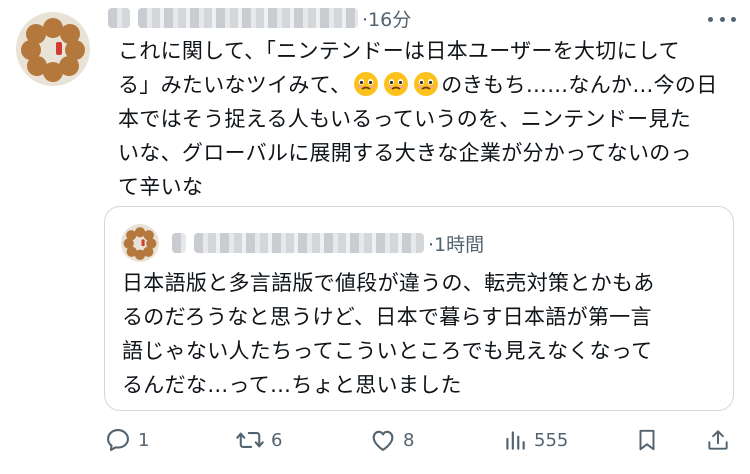 The height and width of the screenshot is (474, 750). Describe the element at coordinates (144, 440) in the screenshot. I see `reply-count: 1` at that location.